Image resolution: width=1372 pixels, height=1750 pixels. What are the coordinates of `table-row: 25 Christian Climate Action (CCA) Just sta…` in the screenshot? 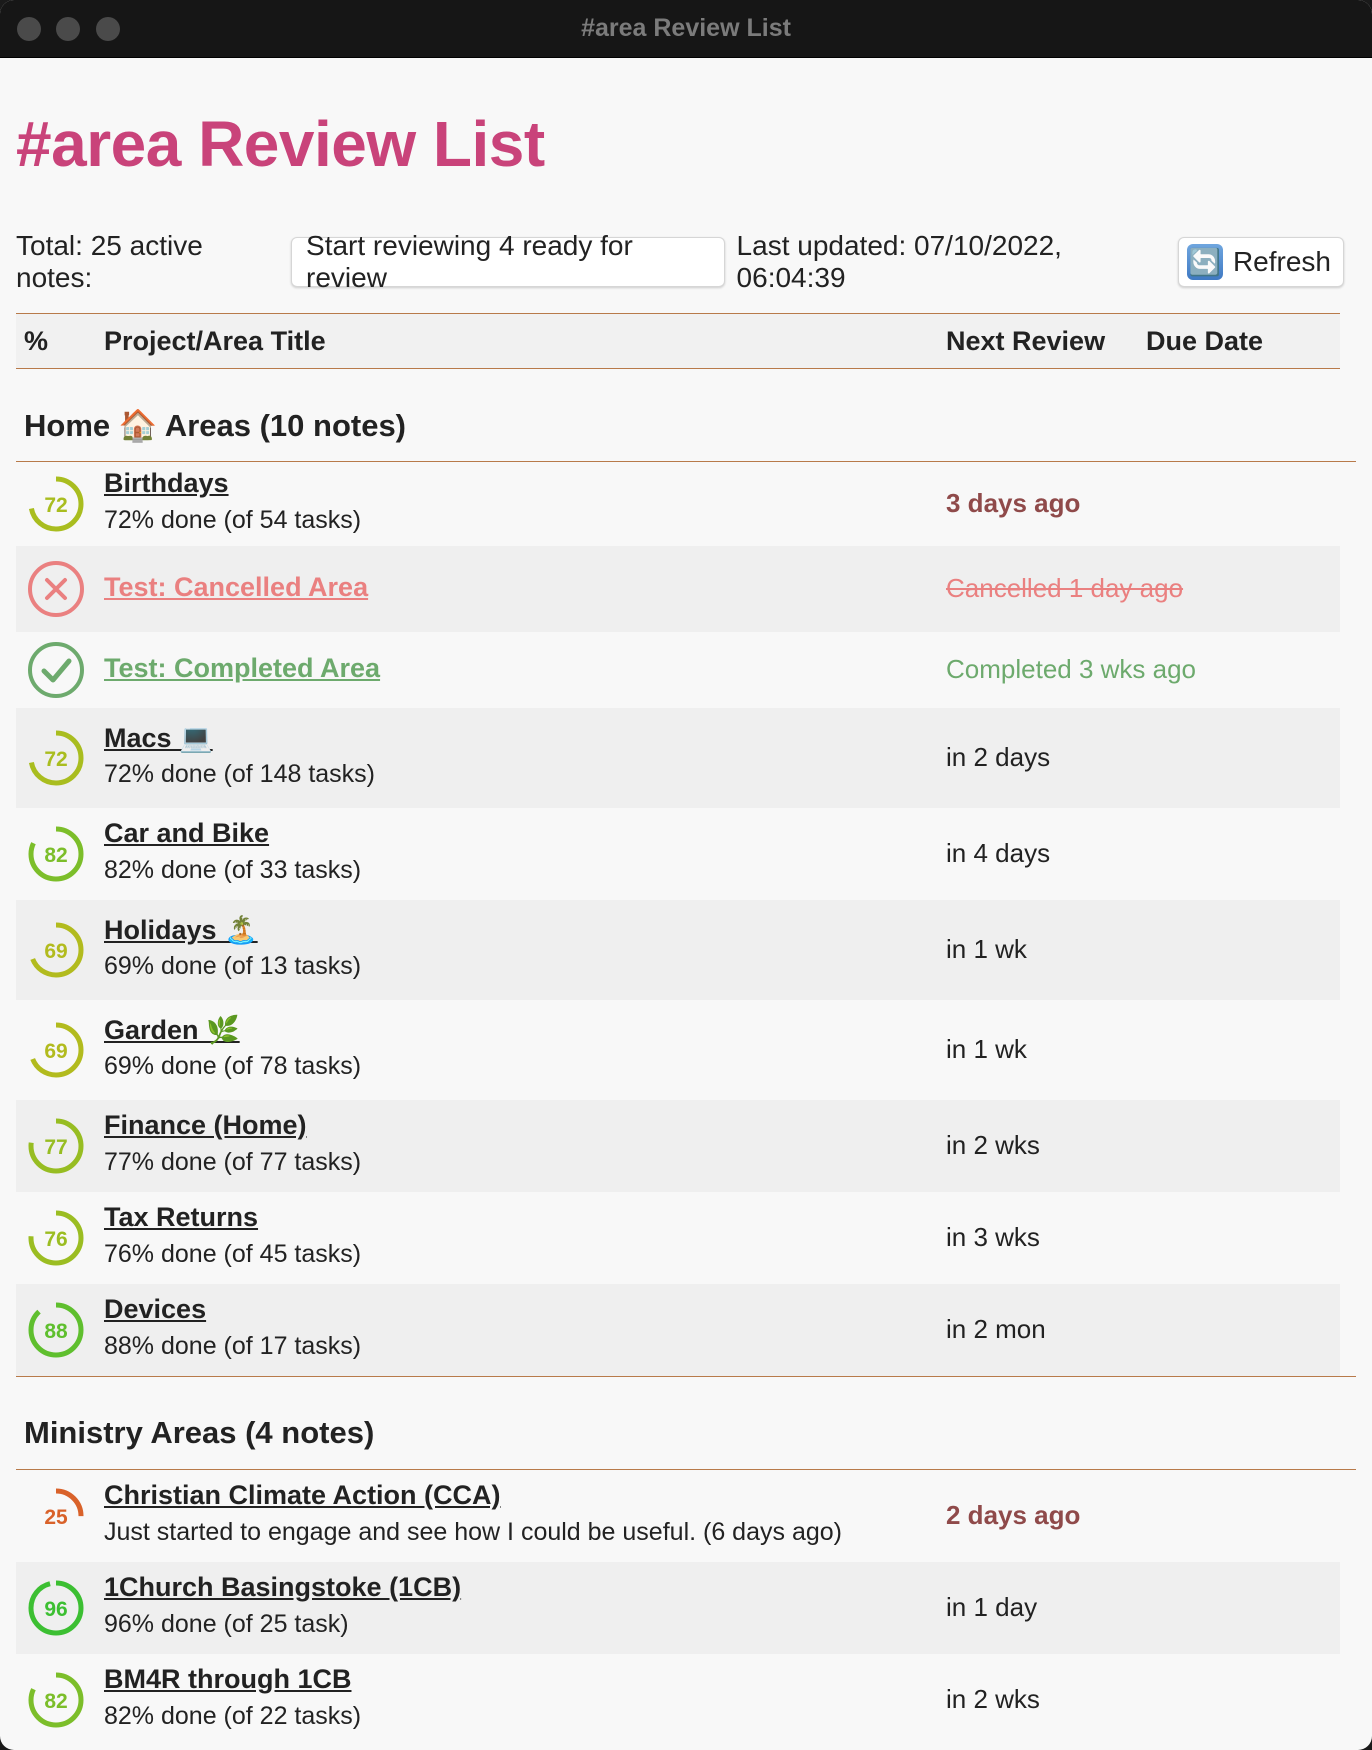 It's located at (678, 1516).